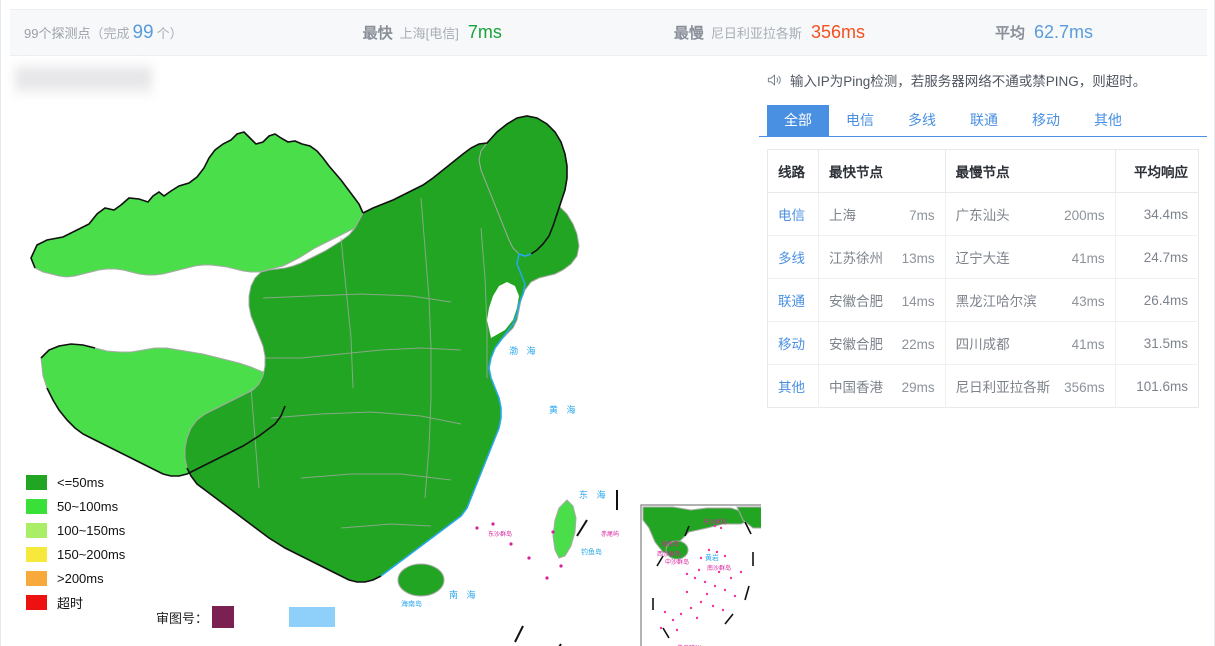 Image resolution: width=1215 pixels, height=646 pixels. What do you see at coordinates (524, 350) in the screenshot?
I see `sea-label-bohai: 渤 海` at bounding box center [524, 350].